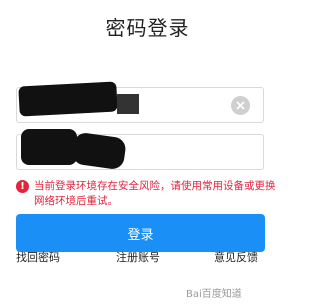  I want to click on username-field, so click(140, 102).